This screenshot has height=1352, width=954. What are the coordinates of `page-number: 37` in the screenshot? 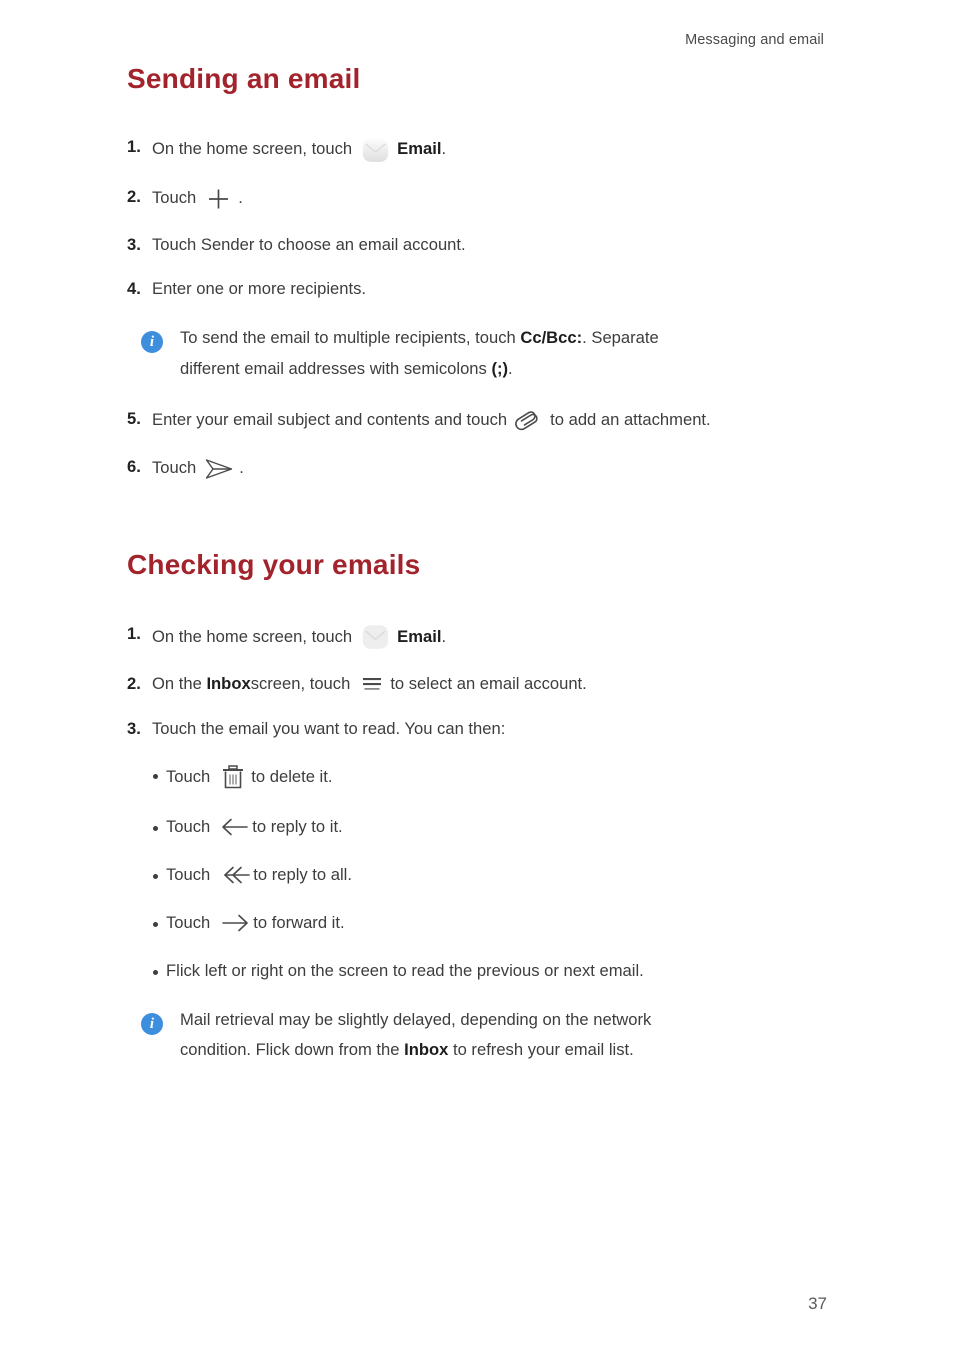 It's located at (817, 1303).